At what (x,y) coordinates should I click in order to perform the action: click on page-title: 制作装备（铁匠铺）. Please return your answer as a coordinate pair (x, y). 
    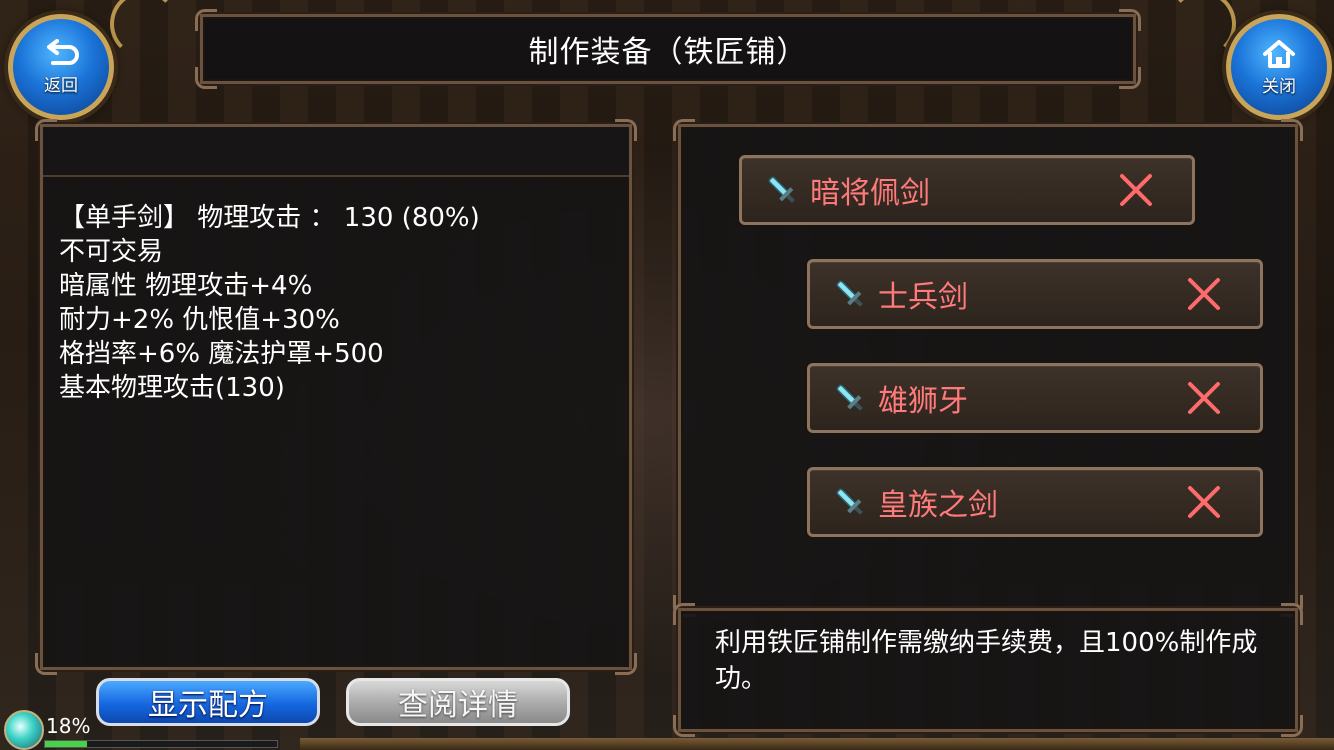
    Looking at the image, I should click on (668, 52).